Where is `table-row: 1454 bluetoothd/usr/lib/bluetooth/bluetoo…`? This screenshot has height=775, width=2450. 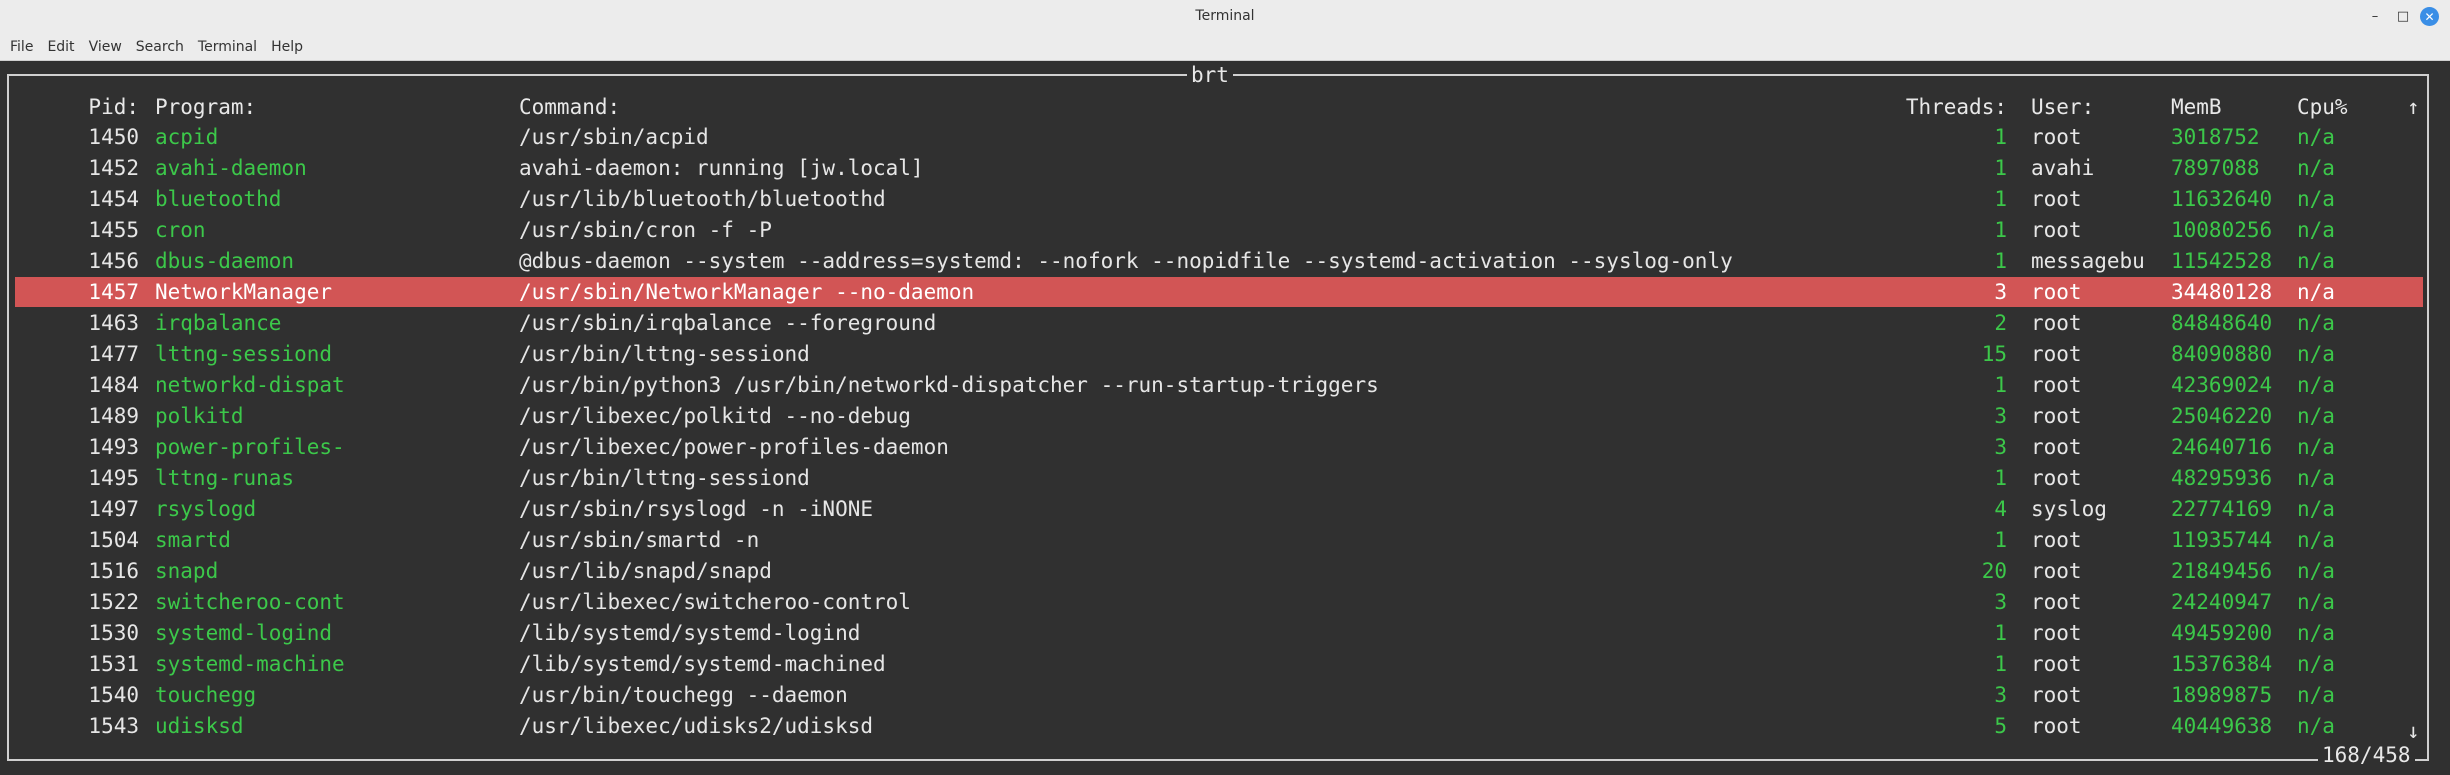
table-row: 1454 bluetoothd/usr/lib/bluetooth/bluetoo… is located at coordinates (1219, 199).